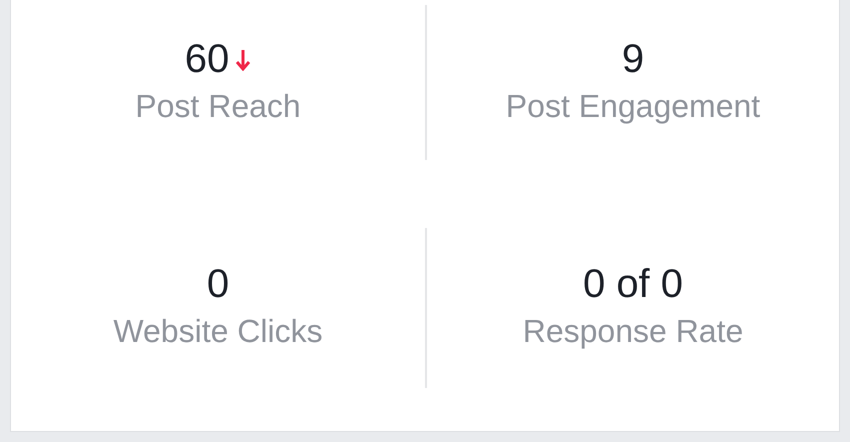 The width and height of the screenshot is (850, 442). What do you see at coordinates (218, 284) in the screenshot?
I see `metric-value: 0` at bounding box center [218, 284].